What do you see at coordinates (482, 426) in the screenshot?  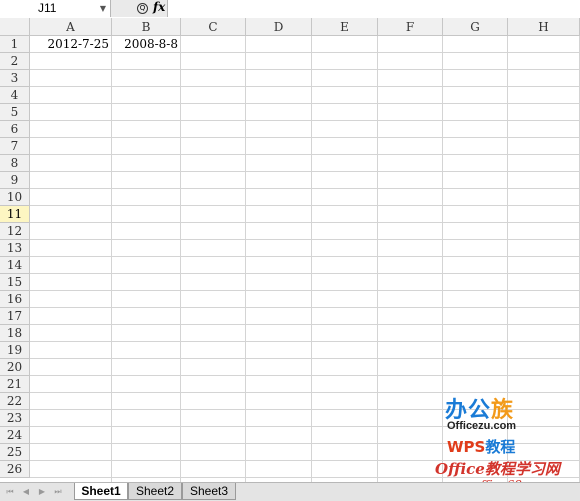 I see `watermark-site: Officezu.com` at bounding box center [482, 426].